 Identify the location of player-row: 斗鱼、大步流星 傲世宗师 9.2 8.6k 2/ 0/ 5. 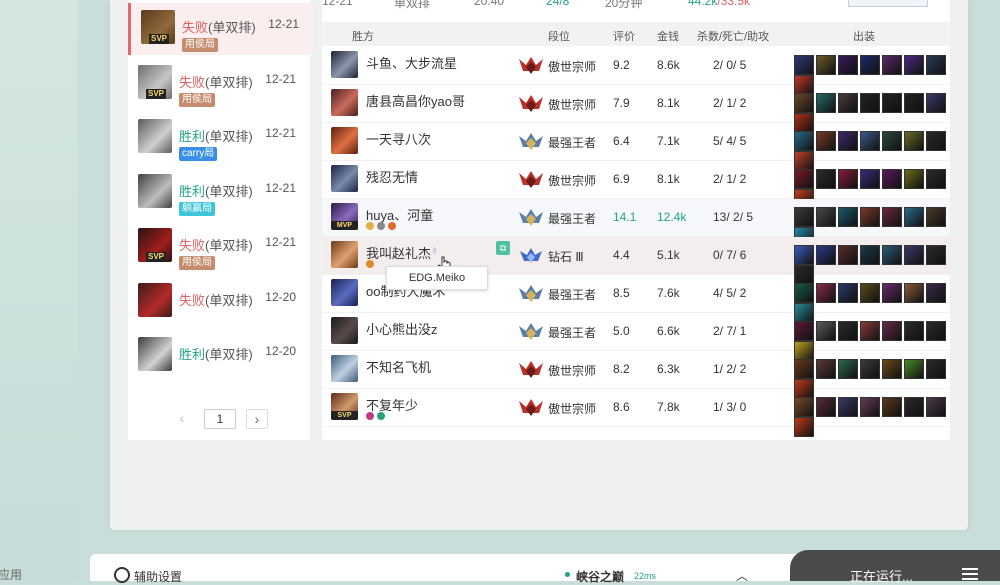
(636, 71).